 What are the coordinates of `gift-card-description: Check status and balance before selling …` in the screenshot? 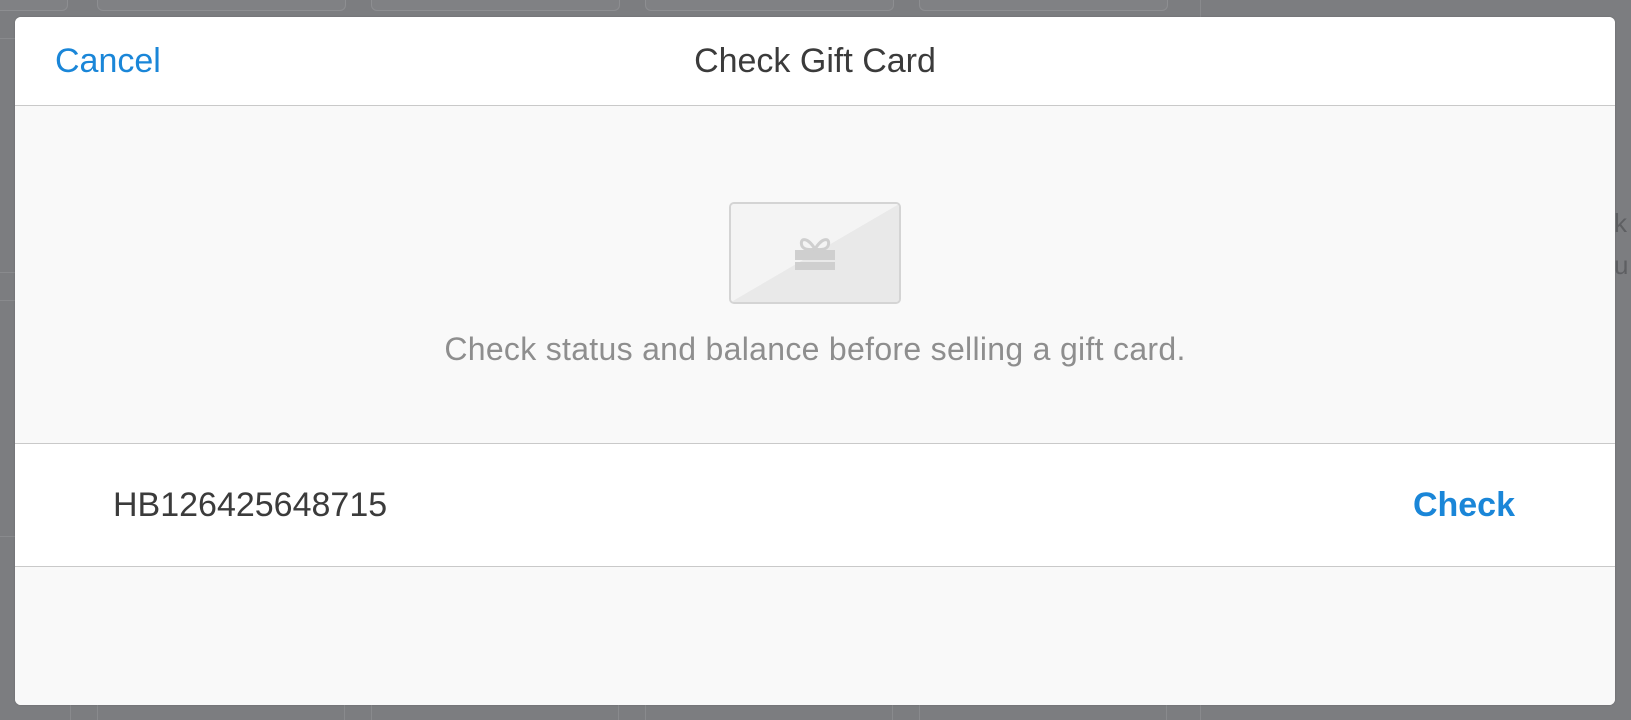 It's located at (815, 349).